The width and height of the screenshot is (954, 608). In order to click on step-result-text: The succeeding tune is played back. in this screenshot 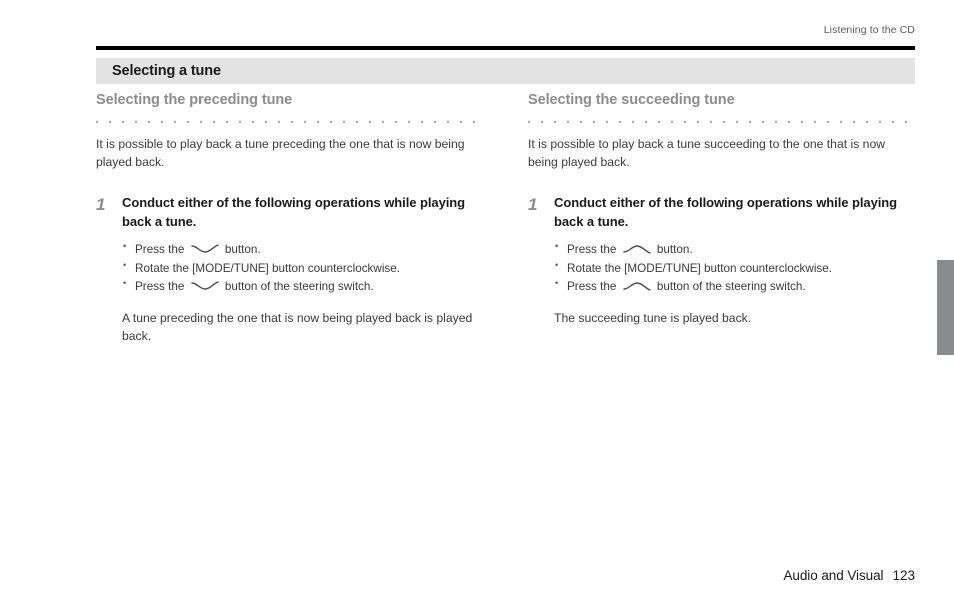, I will do `click(653, 317)`.